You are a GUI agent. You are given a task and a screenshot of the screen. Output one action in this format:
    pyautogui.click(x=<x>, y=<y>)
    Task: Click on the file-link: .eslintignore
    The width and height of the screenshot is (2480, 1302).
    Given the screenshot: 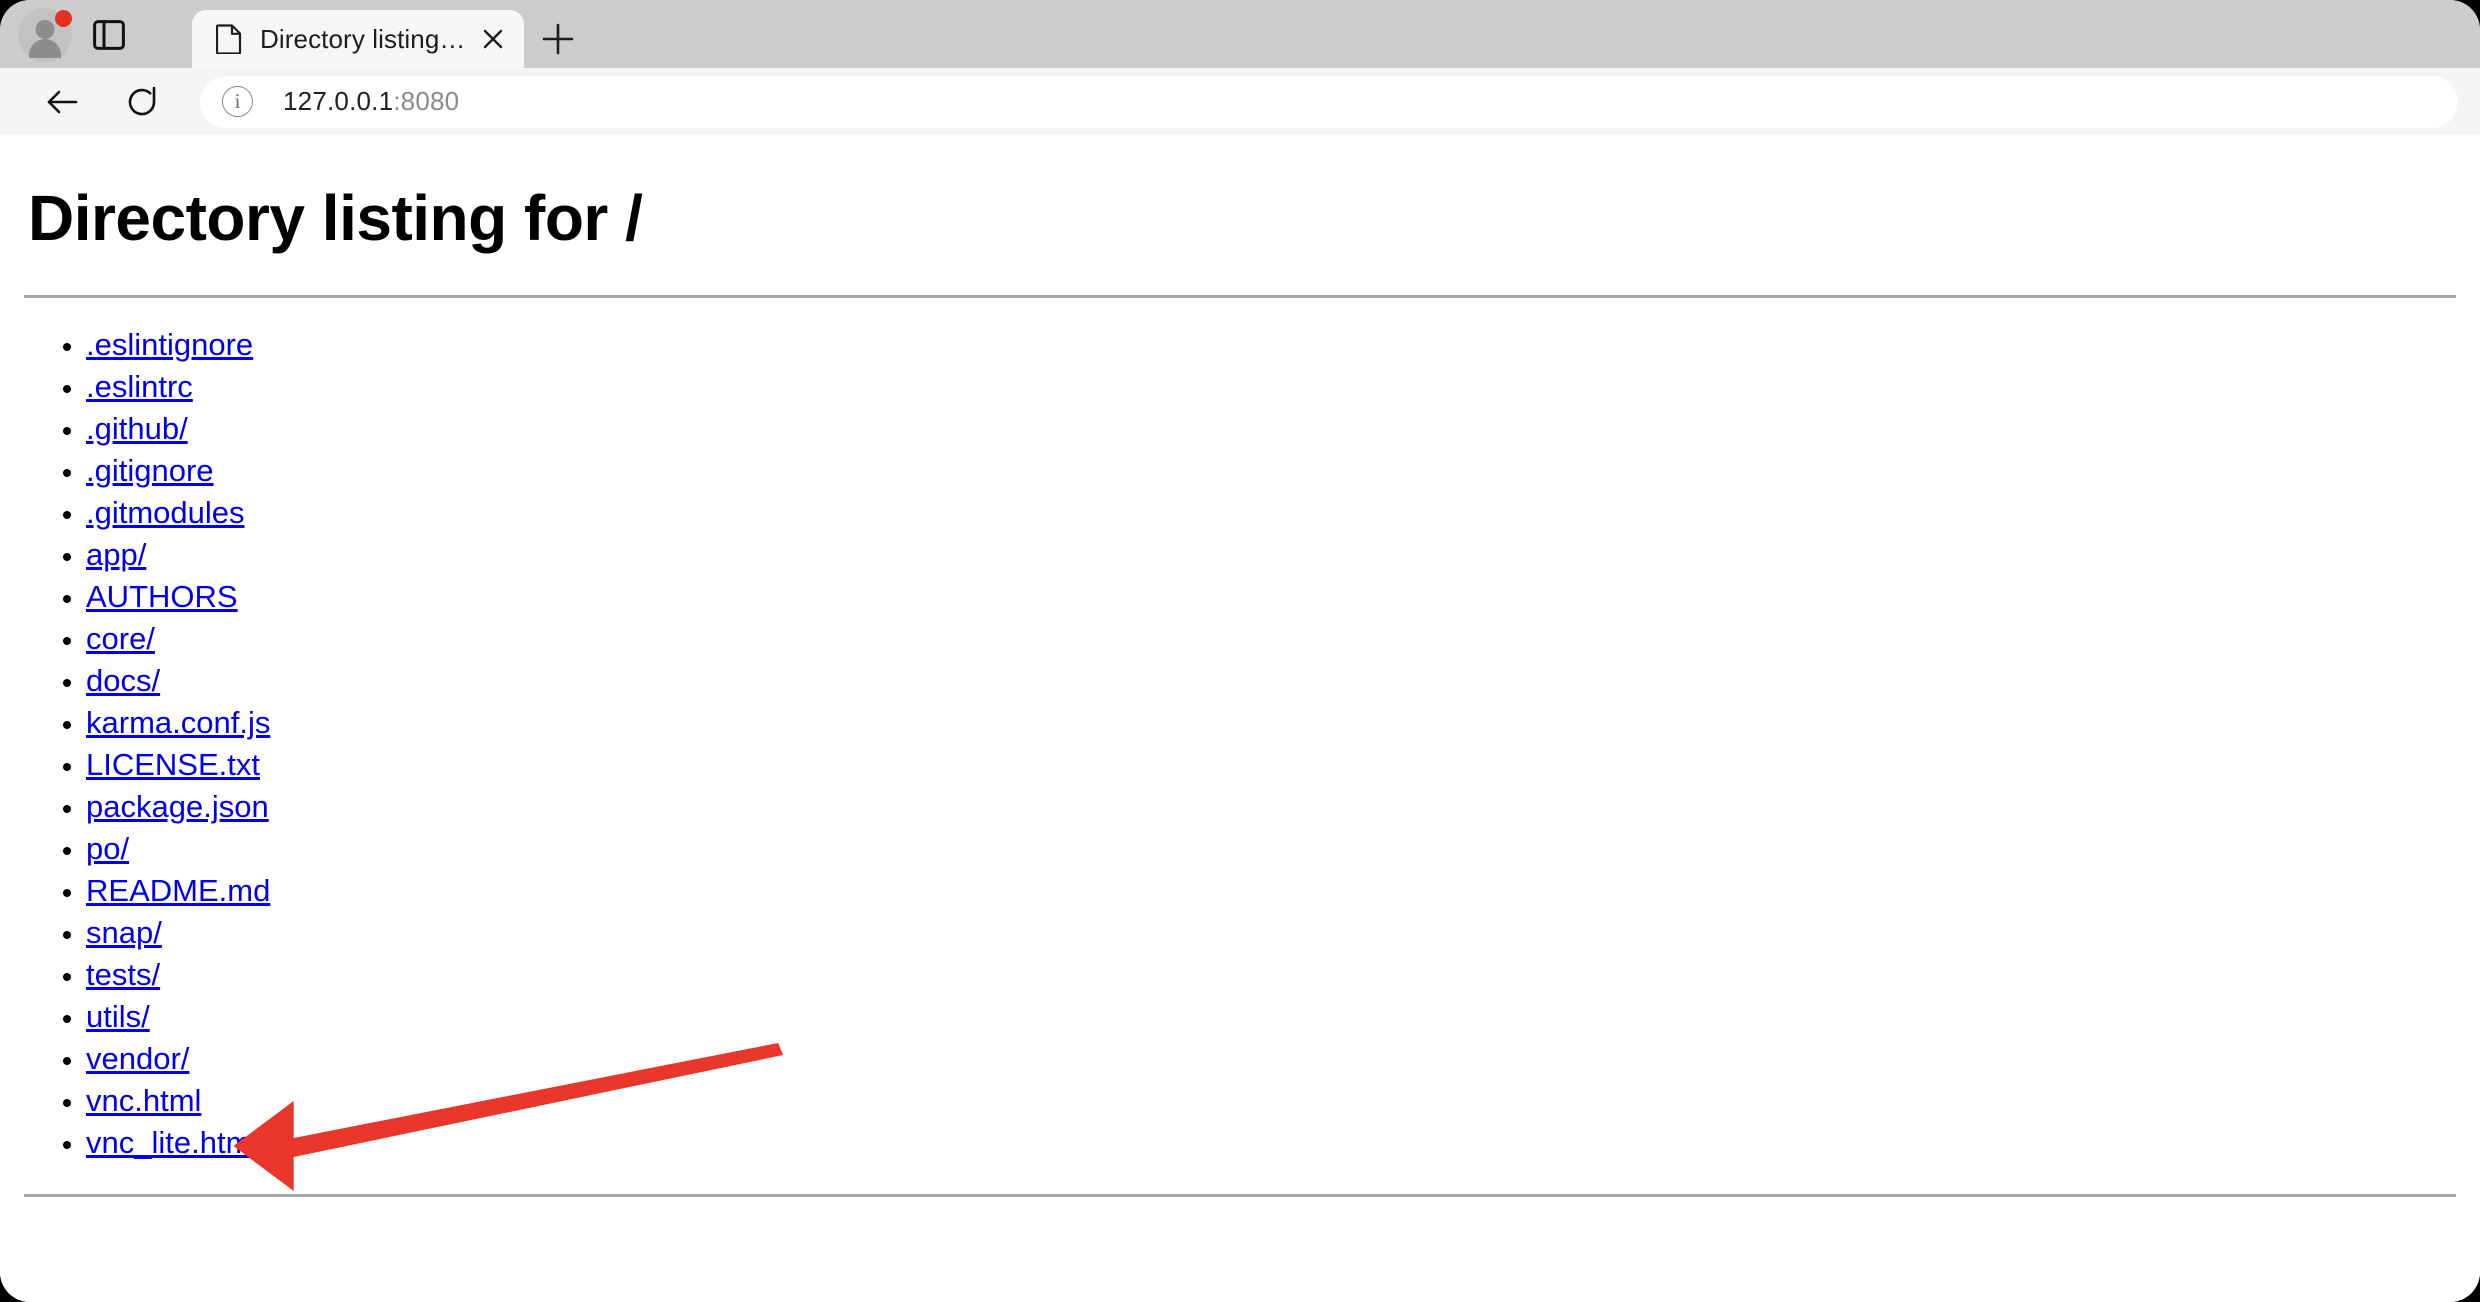 What is the action you would take?
    pyautogui.click(x=169, y=344)
    